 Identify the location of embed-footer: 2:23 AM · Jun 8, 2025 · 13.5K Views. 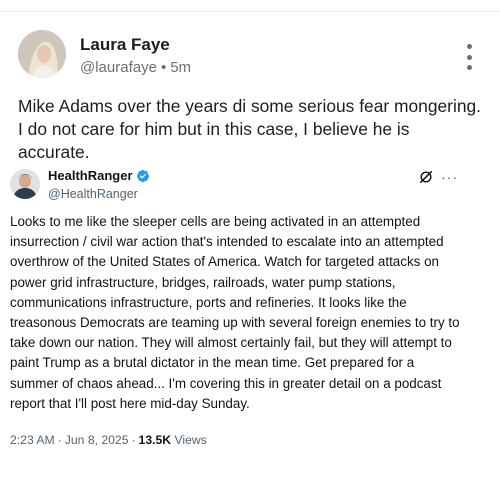
(108, 440).